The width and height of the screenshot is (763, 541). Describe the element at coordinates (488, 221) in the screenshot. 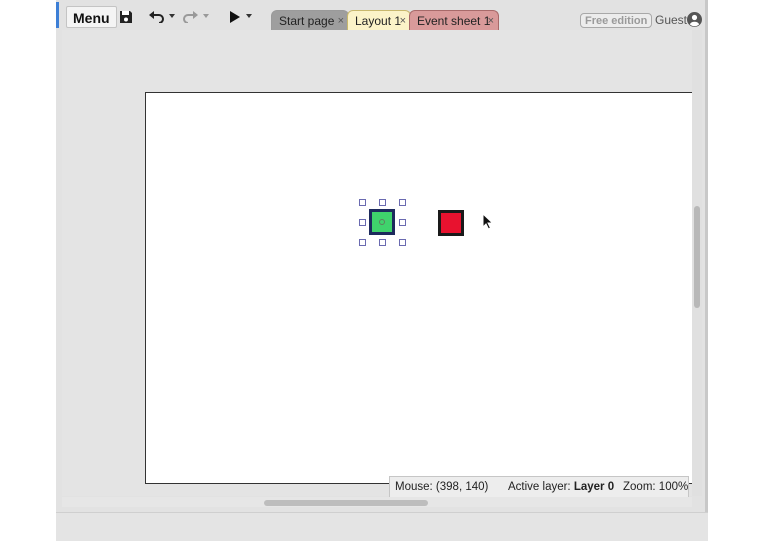

I see `mouse-pointer-icon` at that location.